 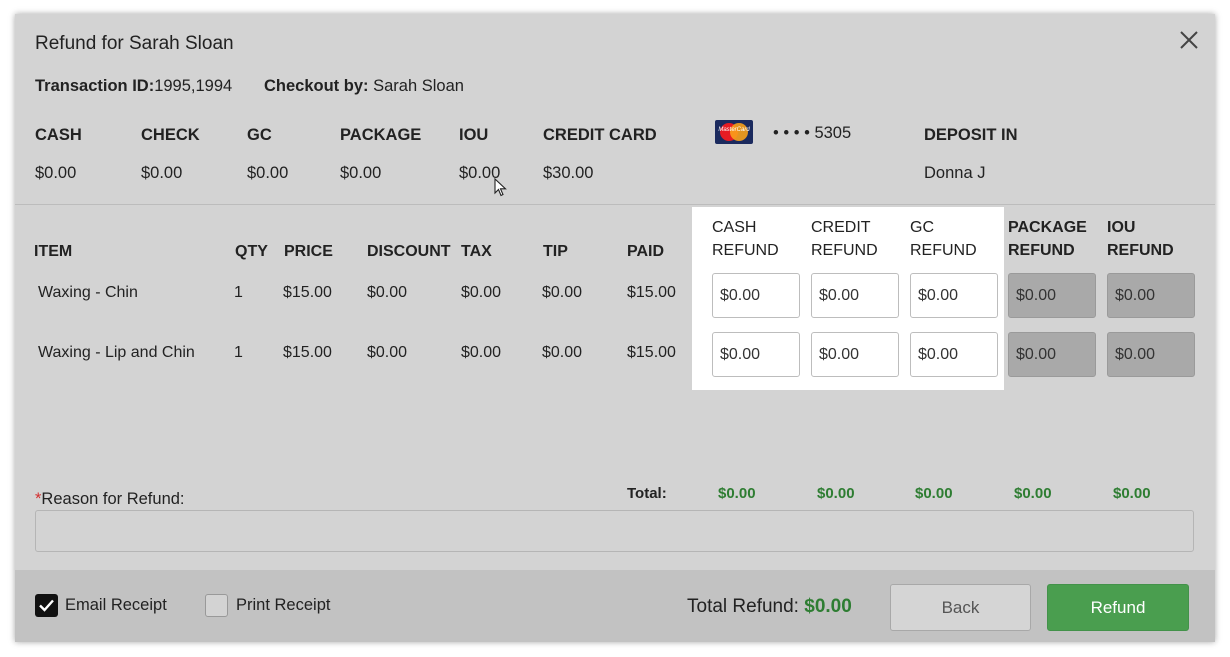 What do you see at coordinates (756, 354) in the screenshot?
I see `row-2-cash-refund-input` at bounding box center [756, 354].